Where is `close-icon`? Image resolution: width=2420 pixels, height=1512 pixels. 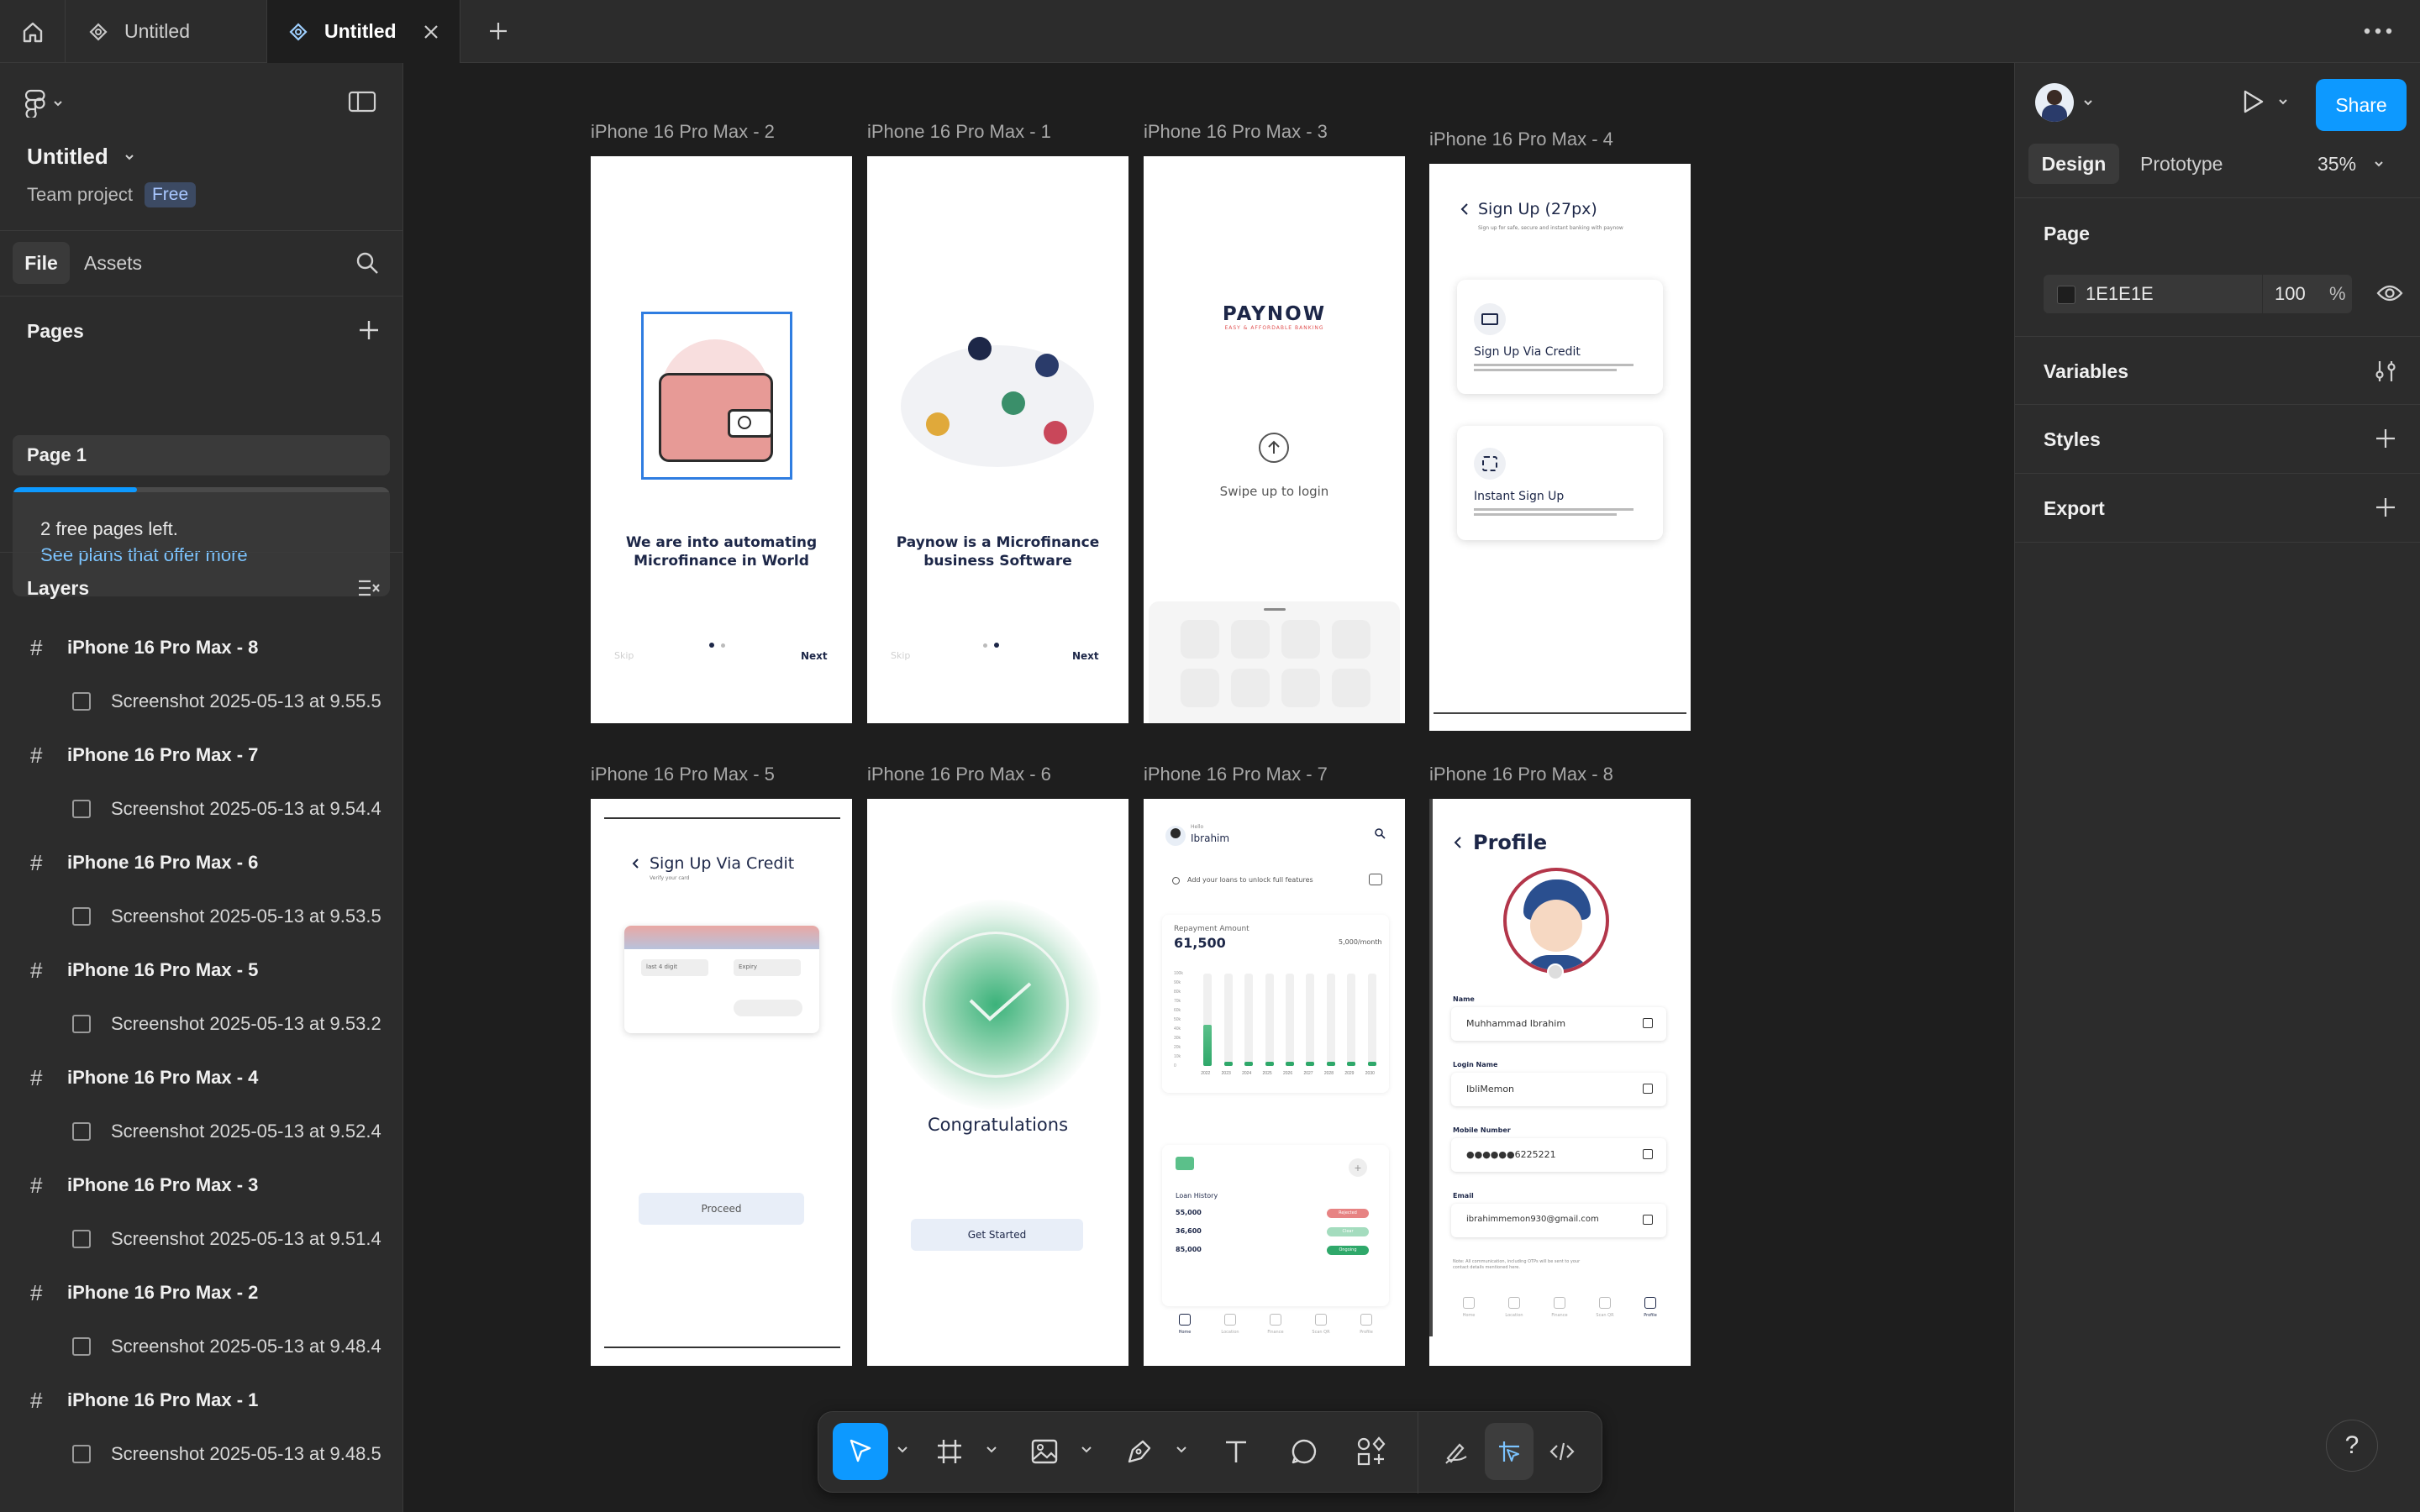 close-icon is located at coordinates (431, 32).